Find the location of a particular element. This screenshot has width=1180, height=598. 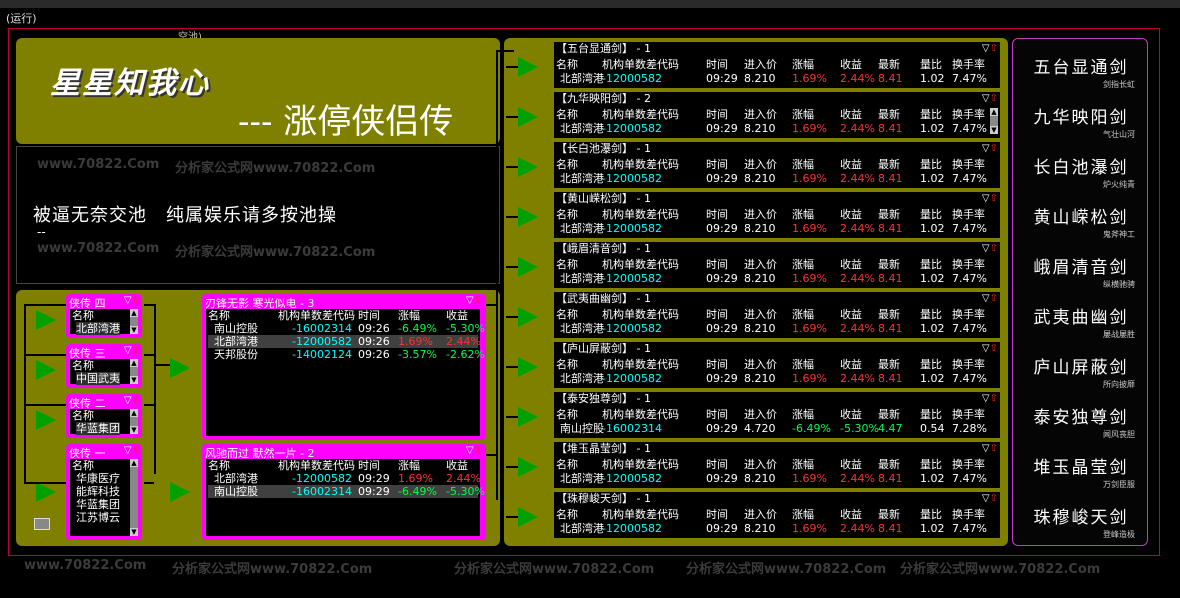

xia-panel: 侠传 四 ▽⇧ 名称 北部湾港 ▲ ▼ is located at coordinates (104, 316).